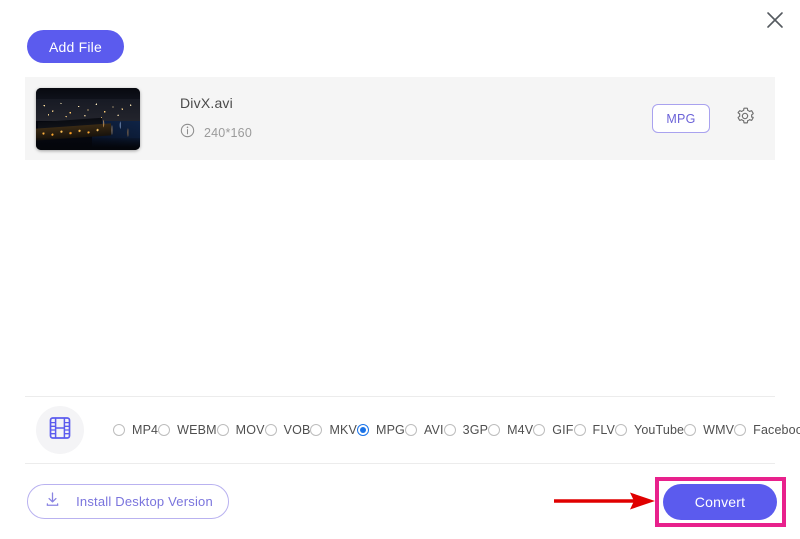  Describe the element at coordinates (52, 502) in the screenshot. I see `download-icon` at that location.